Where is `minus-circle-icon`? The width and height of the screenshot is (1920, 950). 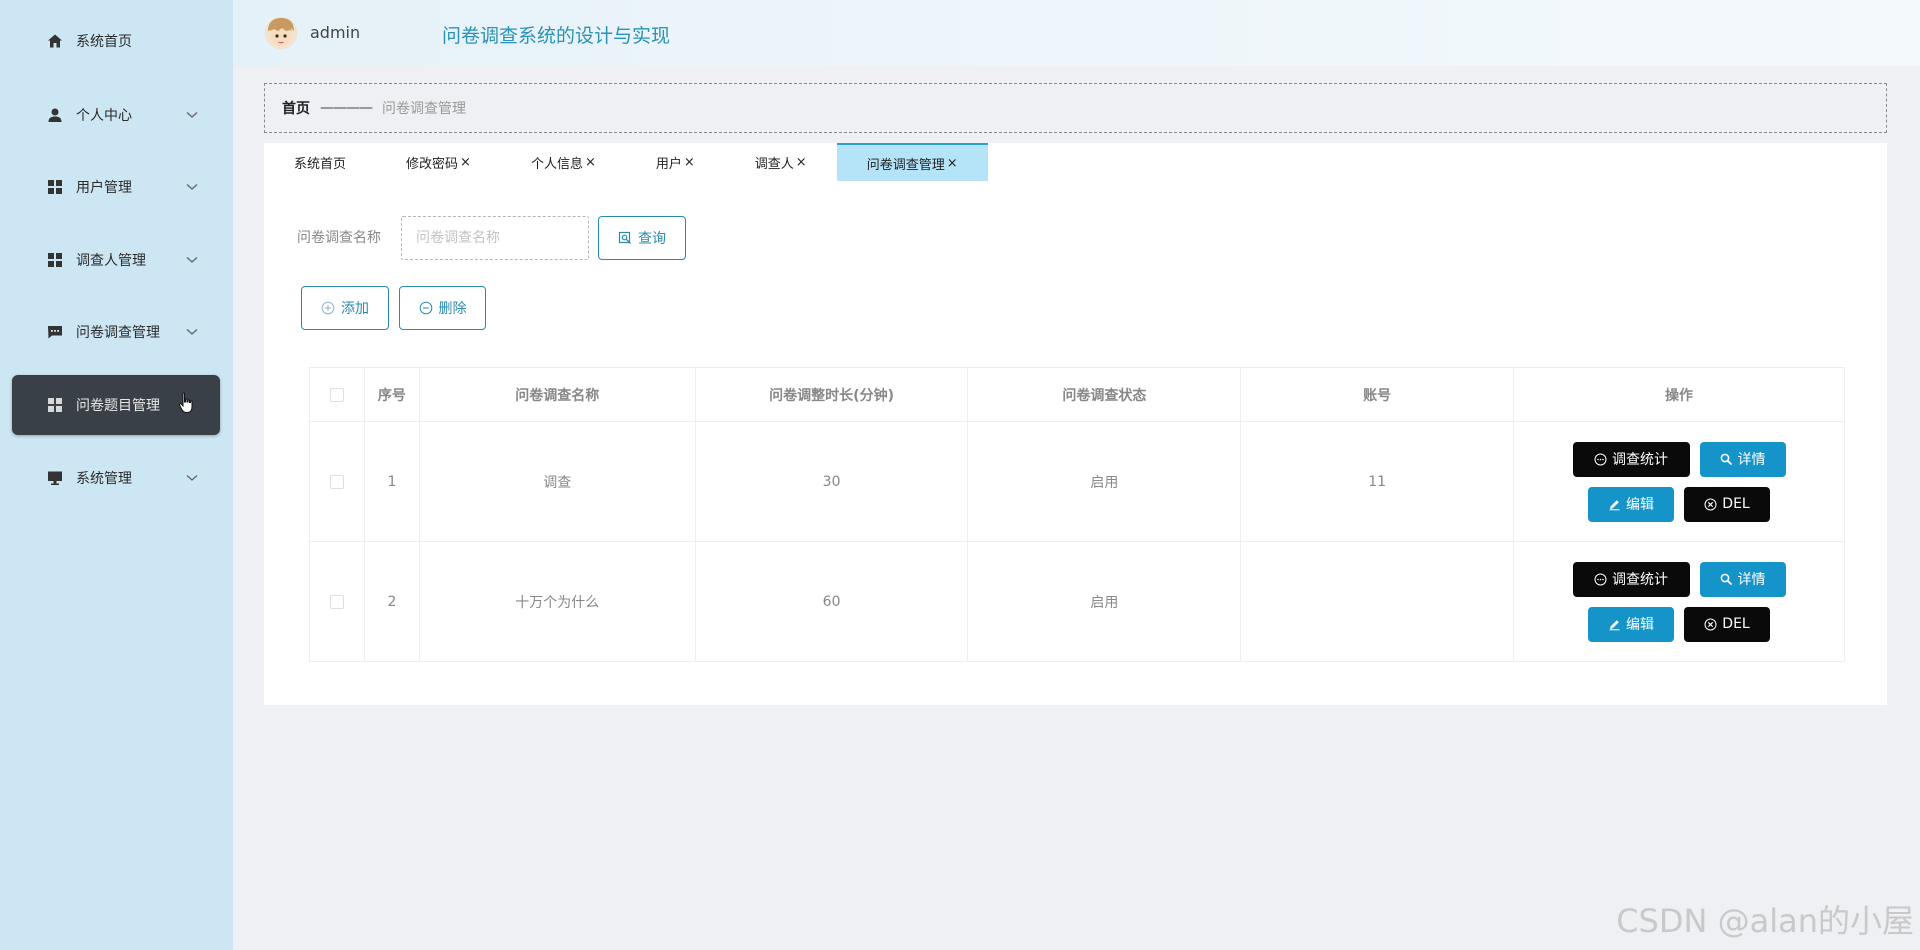
minus-circle-icon is located at coordinates (425, 308).